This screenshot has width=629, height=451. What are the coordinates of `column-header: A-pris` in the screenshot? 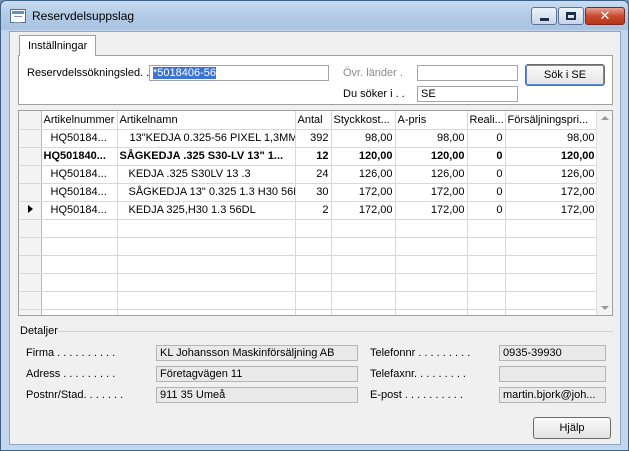 It's located at (431, 120).